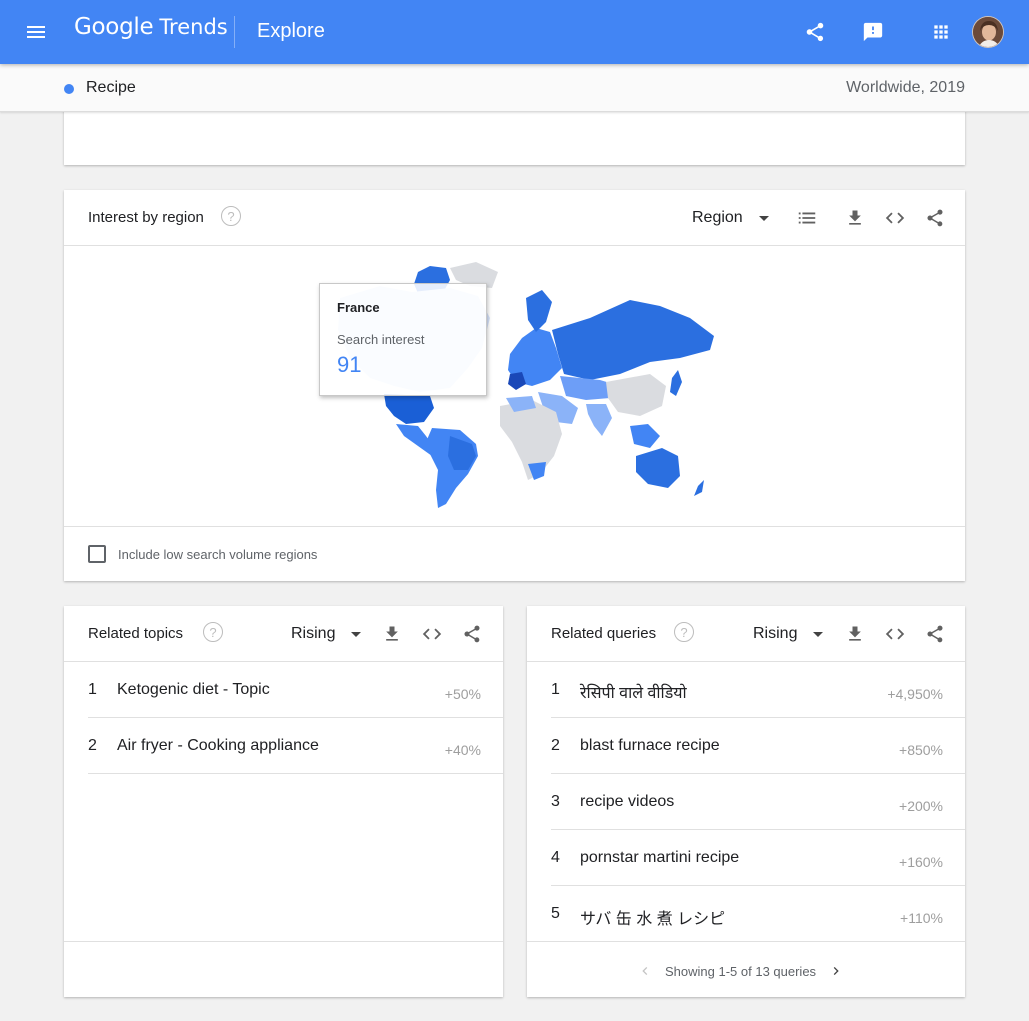 The width and height of the screenshot is (1029, 1021). I want to click on interest-by-region-title: Interest by region, so click(146, 217).